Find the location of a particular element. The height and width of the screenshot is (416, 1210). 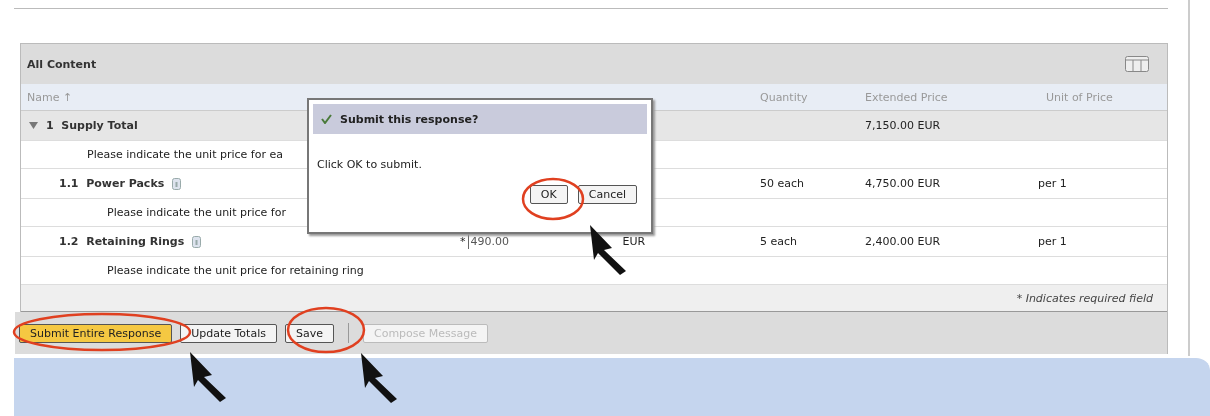

quantity-cell: 5 each is located at coordinates (779, 241).